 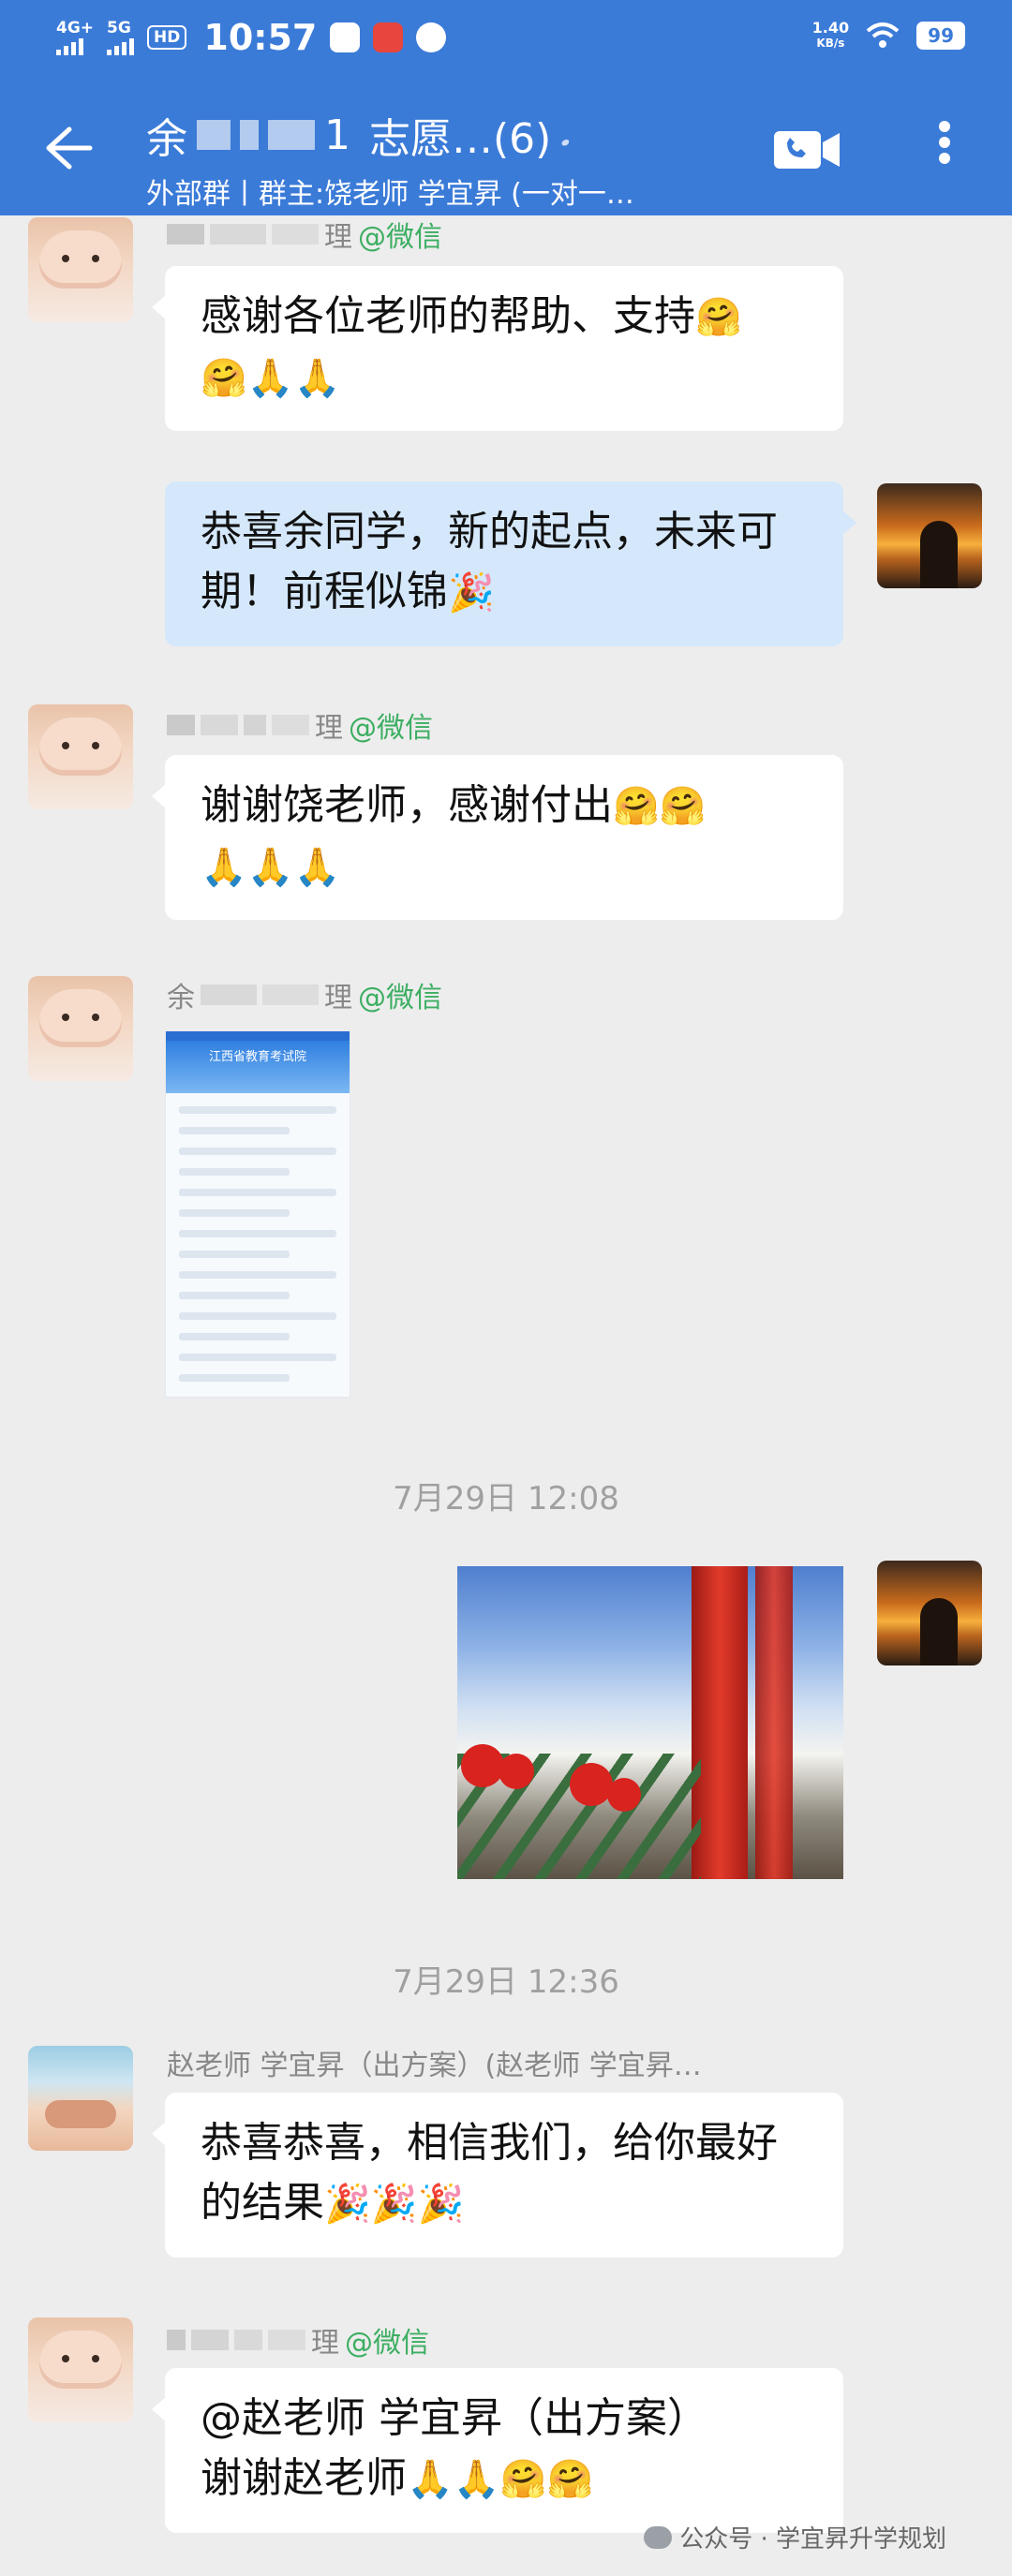 What do you see at coordinates (260, 37) in the screenshot?
I see `clock: 10:57` at bounding box center [260, 37].